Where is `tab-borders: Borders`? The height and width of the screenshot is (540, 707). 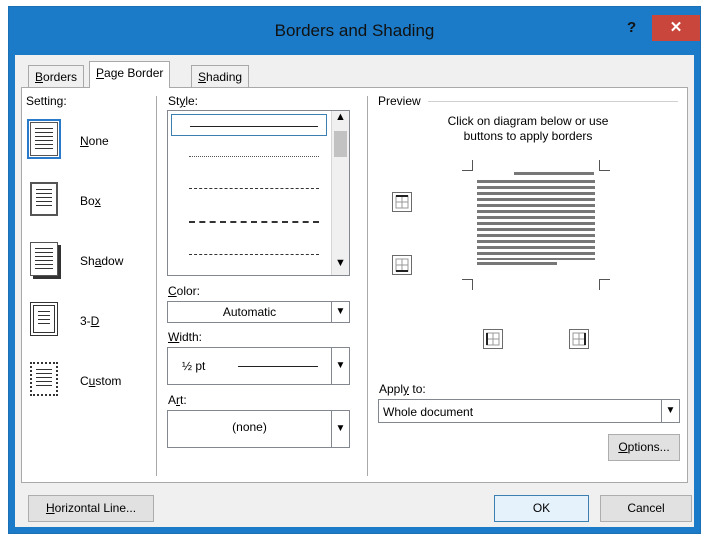 tab-borders: Borders is located at coordinates (56, 76).